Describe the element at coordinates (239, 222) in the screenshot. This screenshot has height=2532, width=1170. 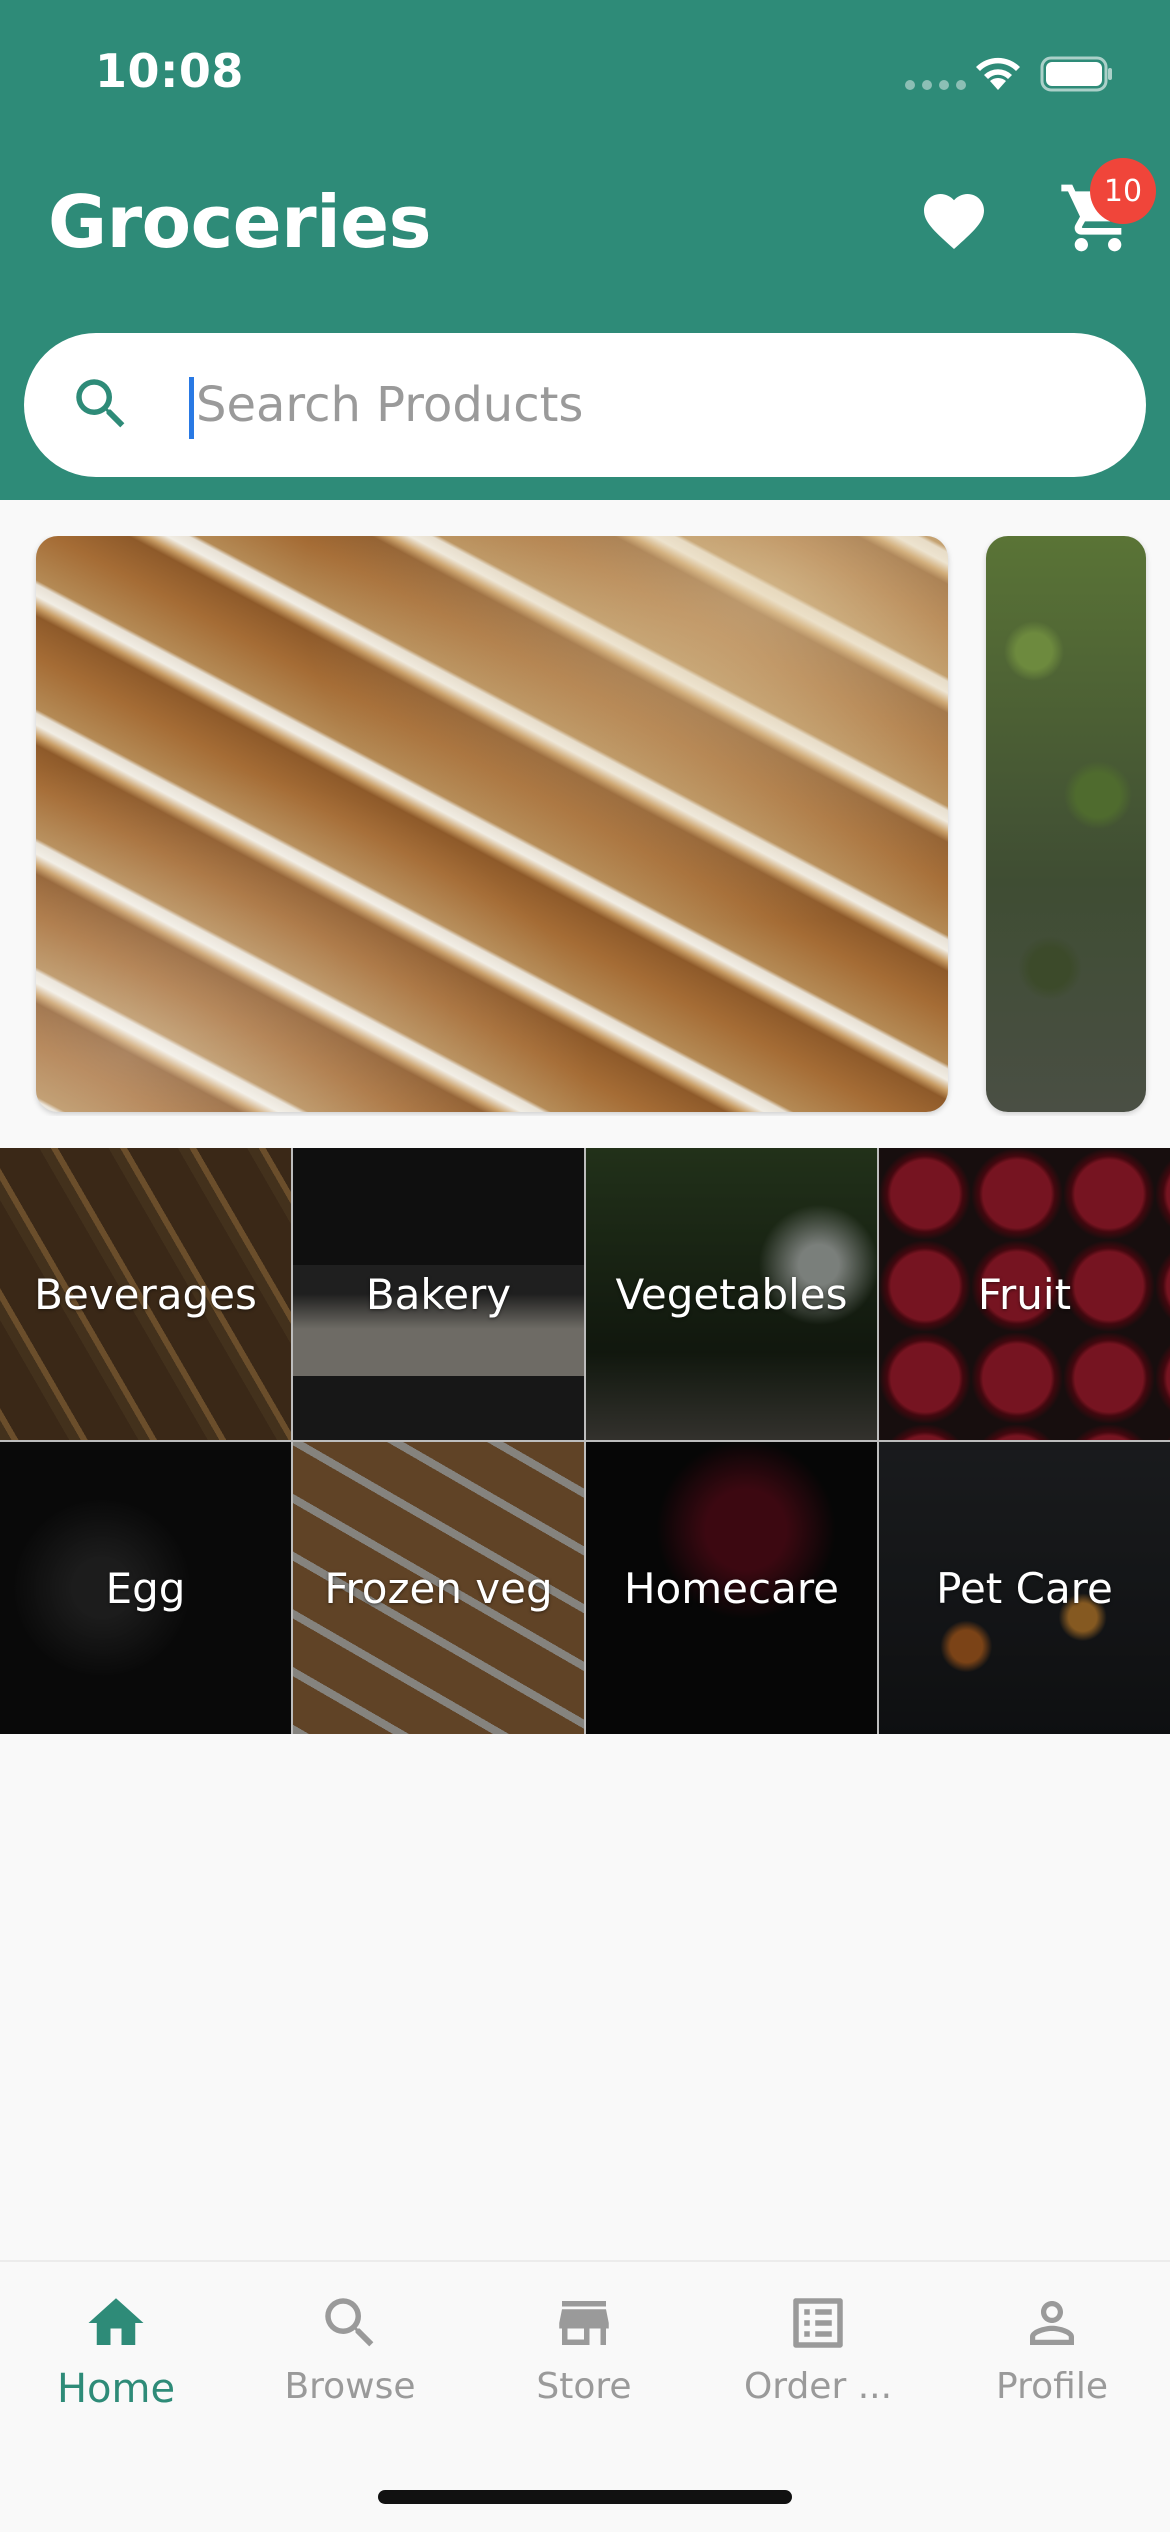
I see `page-title: Groceries` at that location.